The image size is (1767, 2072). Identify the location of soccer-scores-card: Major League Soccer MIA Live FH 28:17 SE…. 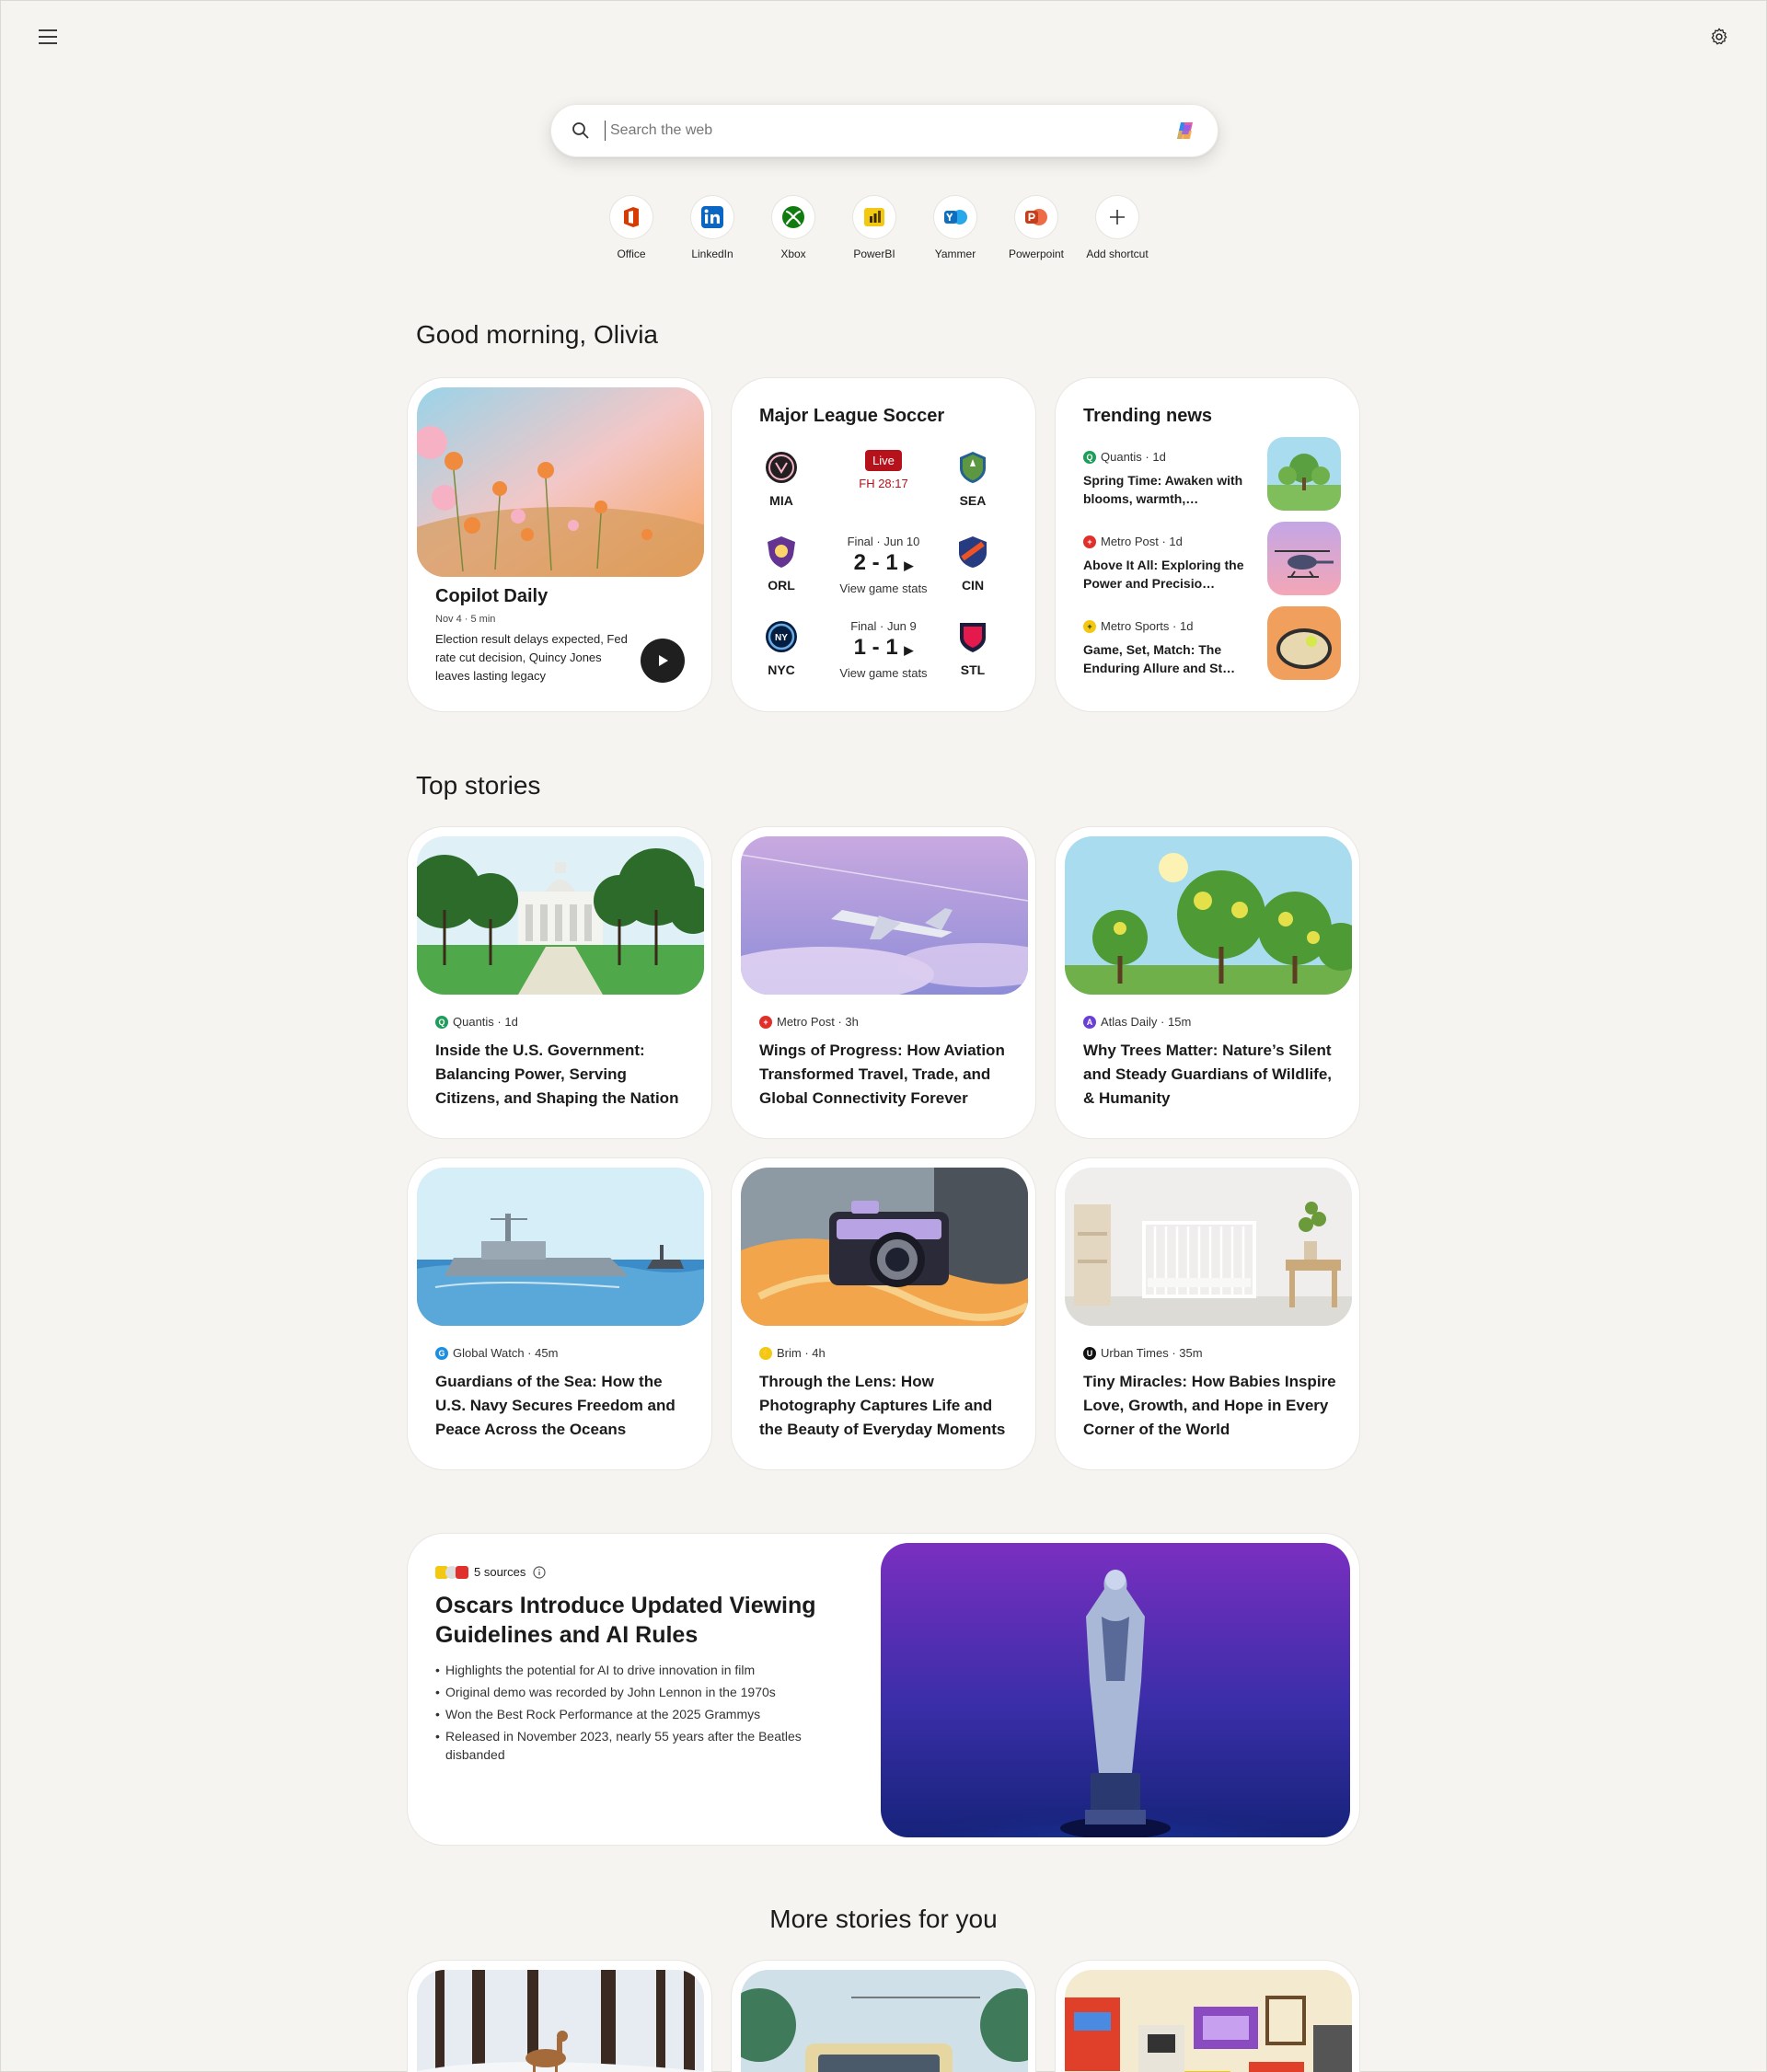
(883, 544).